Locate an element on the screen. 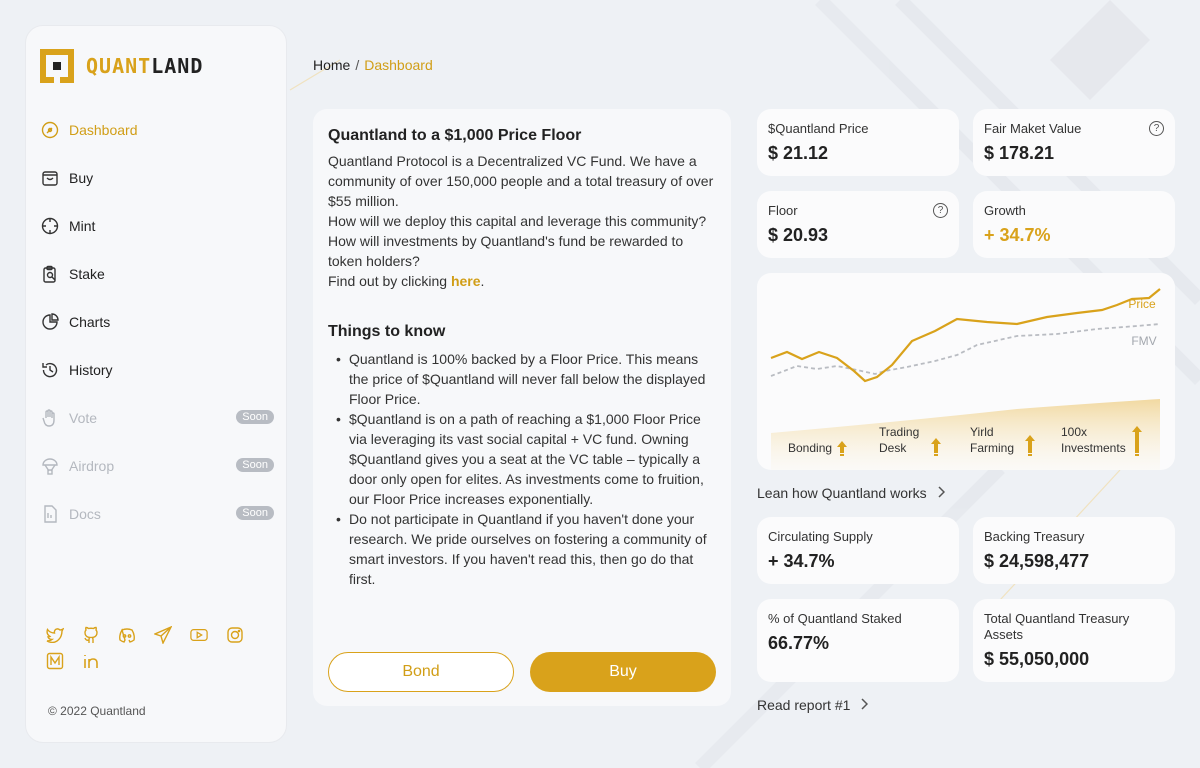  here-link: here is located at coordinates (466, 281).